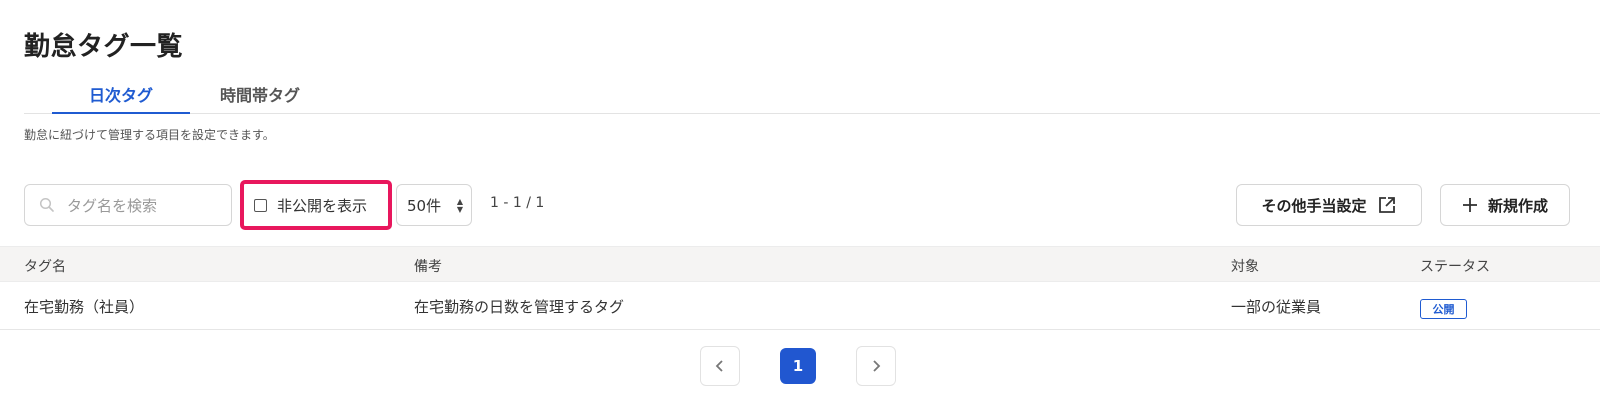 The height and width of the screenshot is (420, 1600). I want to click on show-hidden-toggle: 非公開を表示, so click(316, 205).